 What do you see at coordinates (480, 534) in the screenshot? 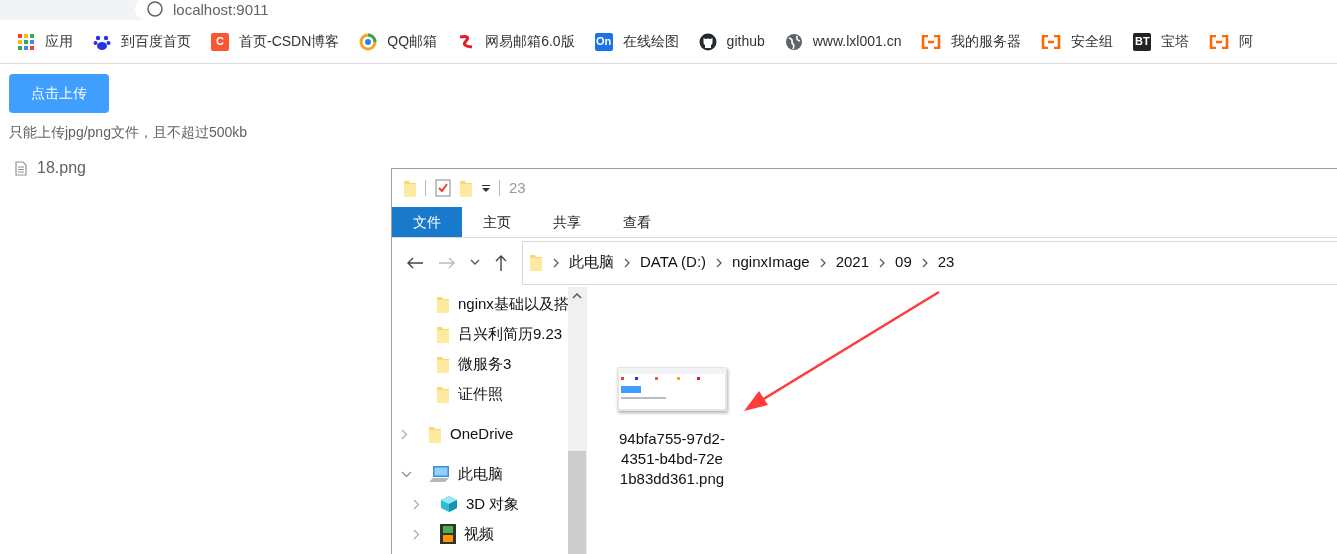
I see `nav-item: 视频` at bounding box center [480, 534].